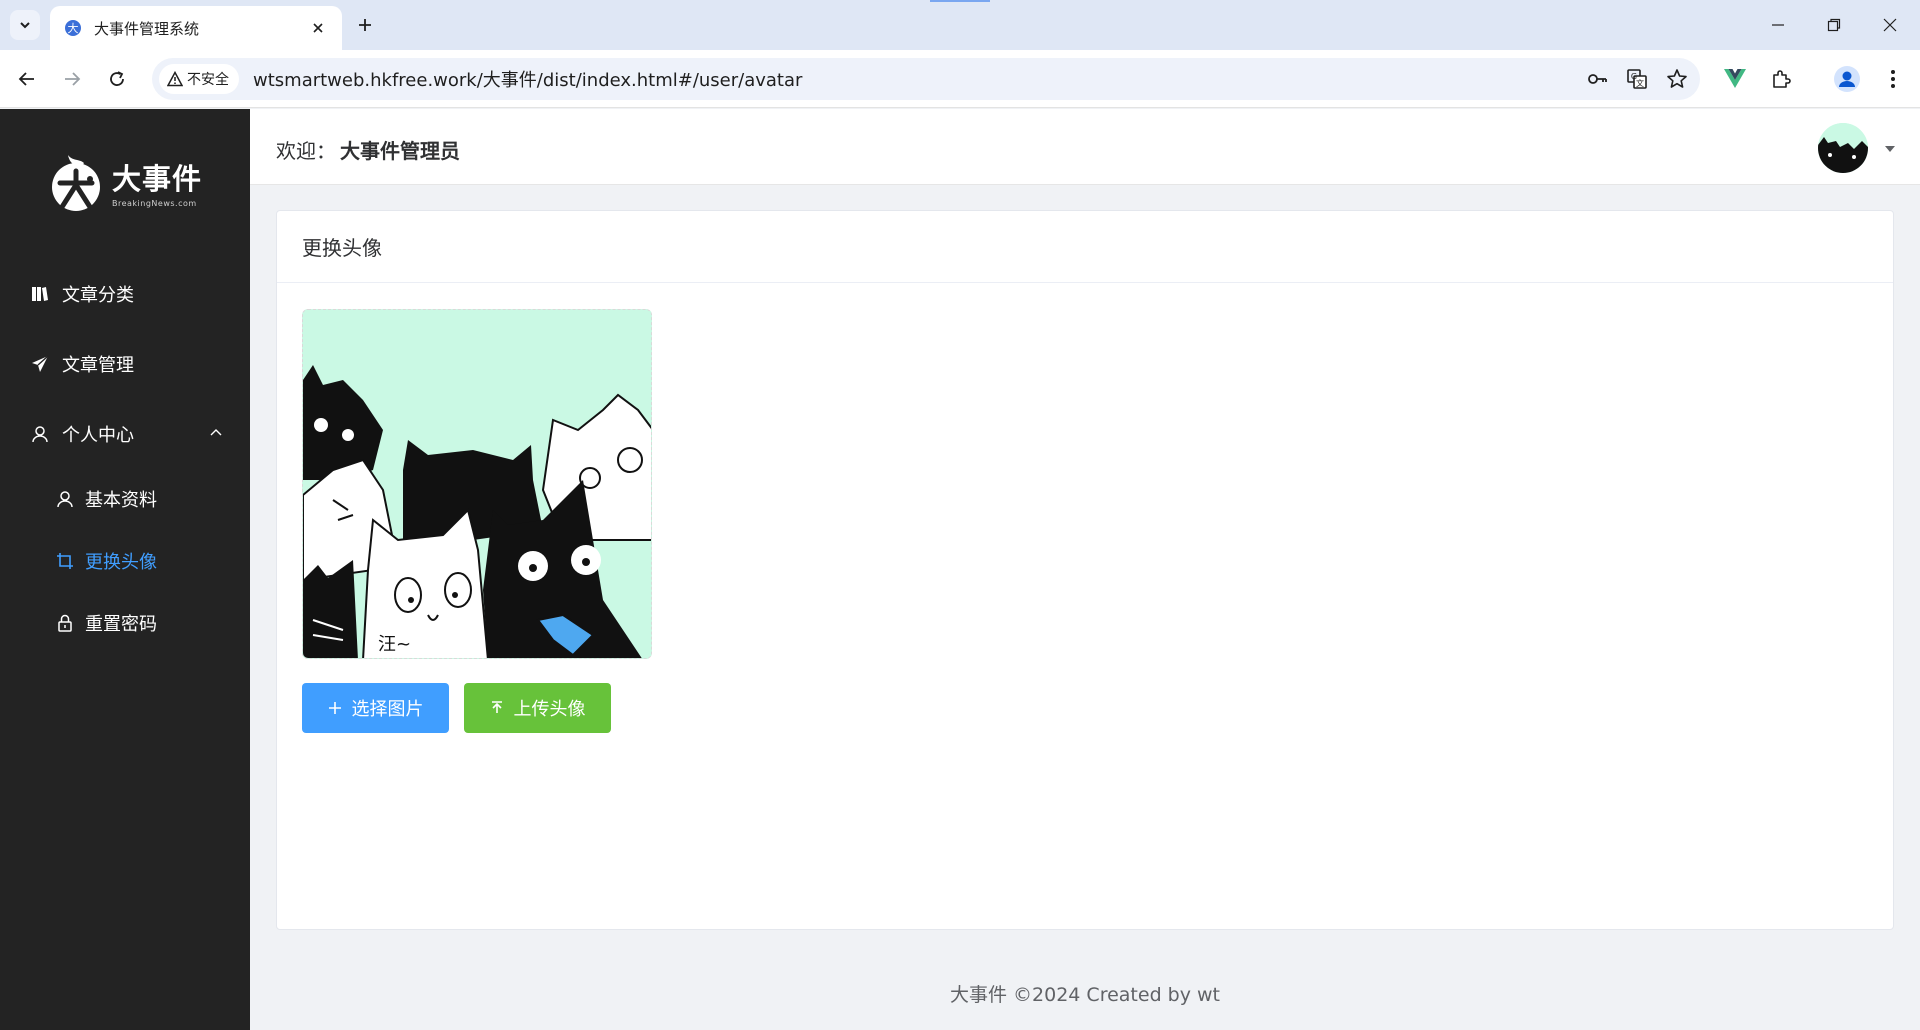 This screenshot has width=1920, height=1030. I want to click on tab-close-button, so click(318, 28).